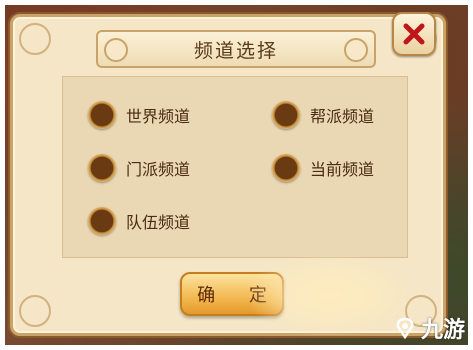 The image size is (473, 350). Describe the element at coordinates (158, 169) in the screenshot. I see `option-label: 门派频道` at that location.